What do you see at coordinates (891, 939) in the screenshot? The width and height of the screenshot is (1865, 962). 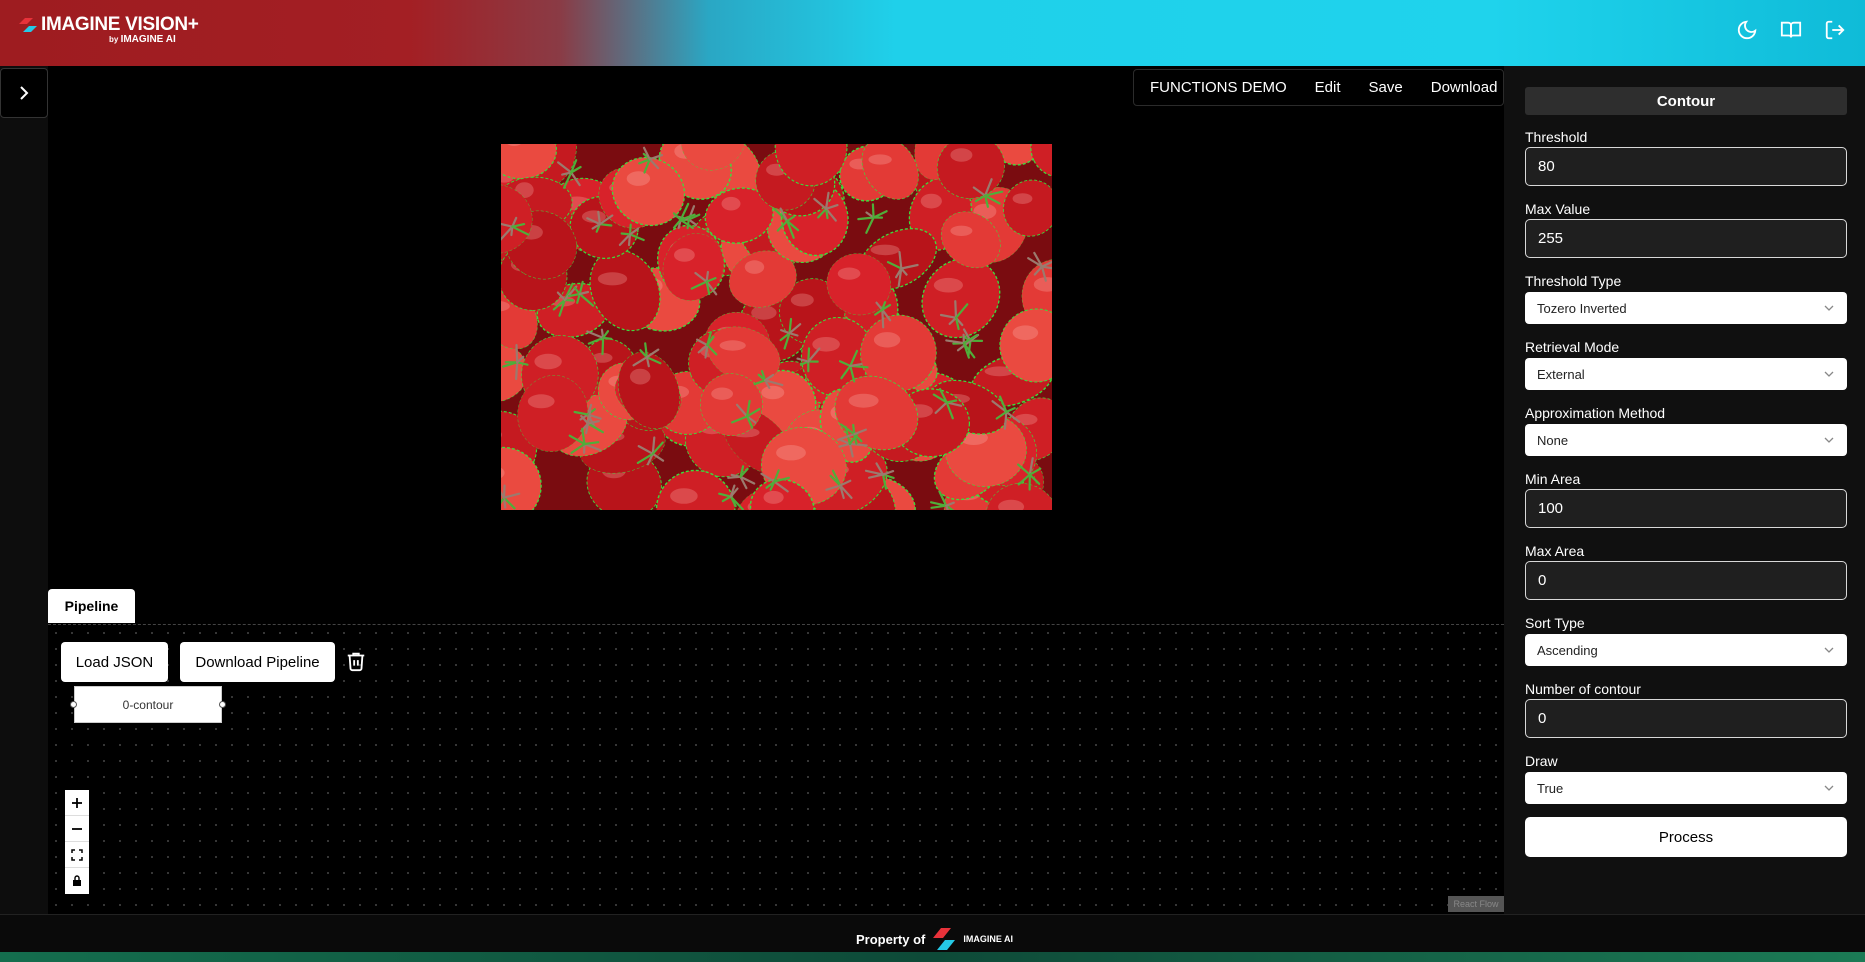 I see `footer-property-text: Property of` at bounding box center [891, 939].